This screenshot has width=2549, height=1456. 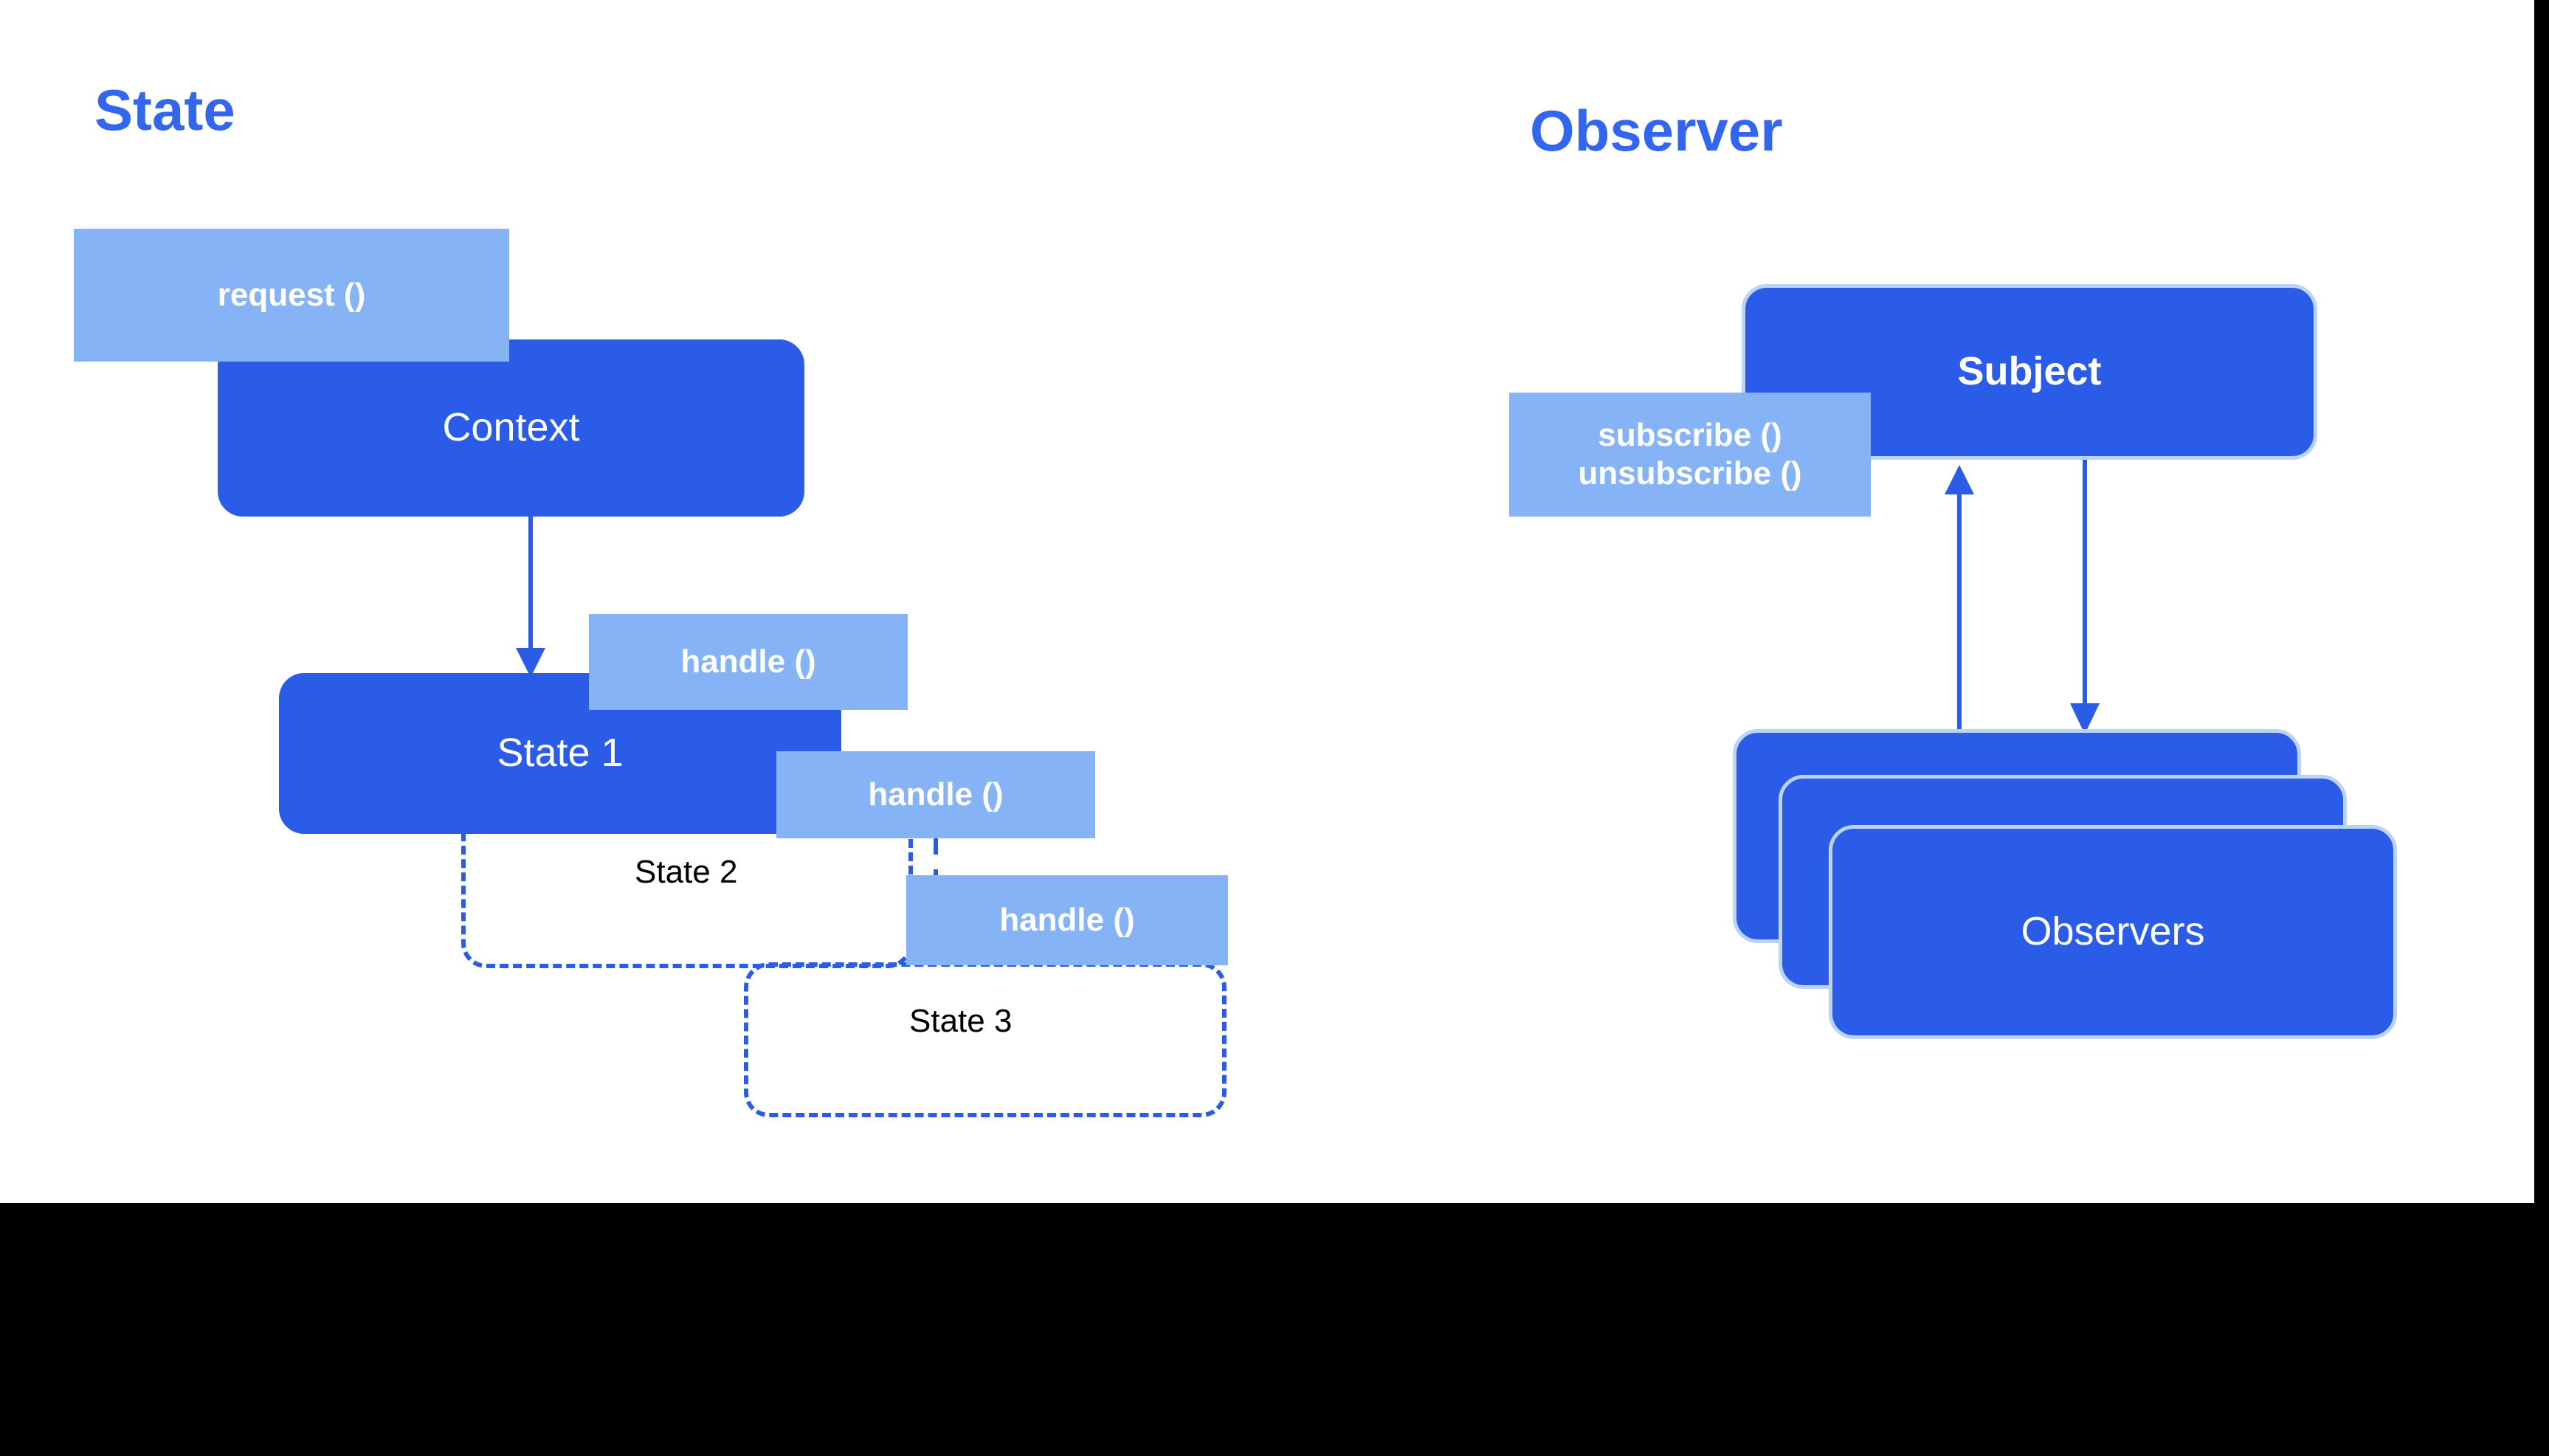 I want to click on state-pattern-title: State, so click(x=164, y=110).